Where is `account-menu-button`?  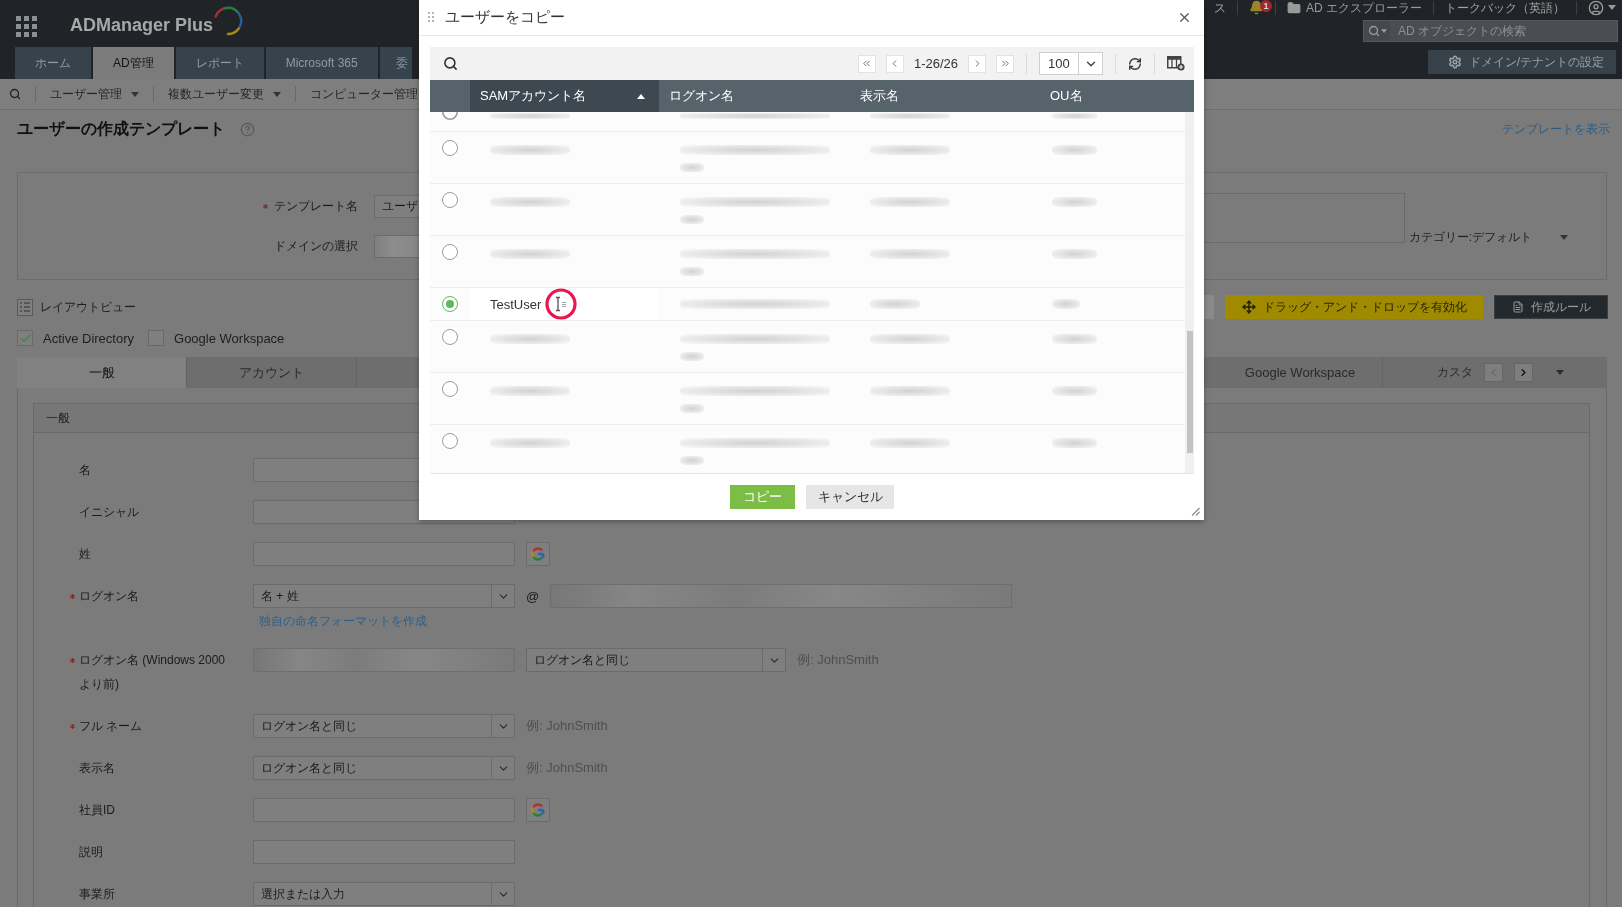
account-menu-button is located at coordinates (1602, 8).